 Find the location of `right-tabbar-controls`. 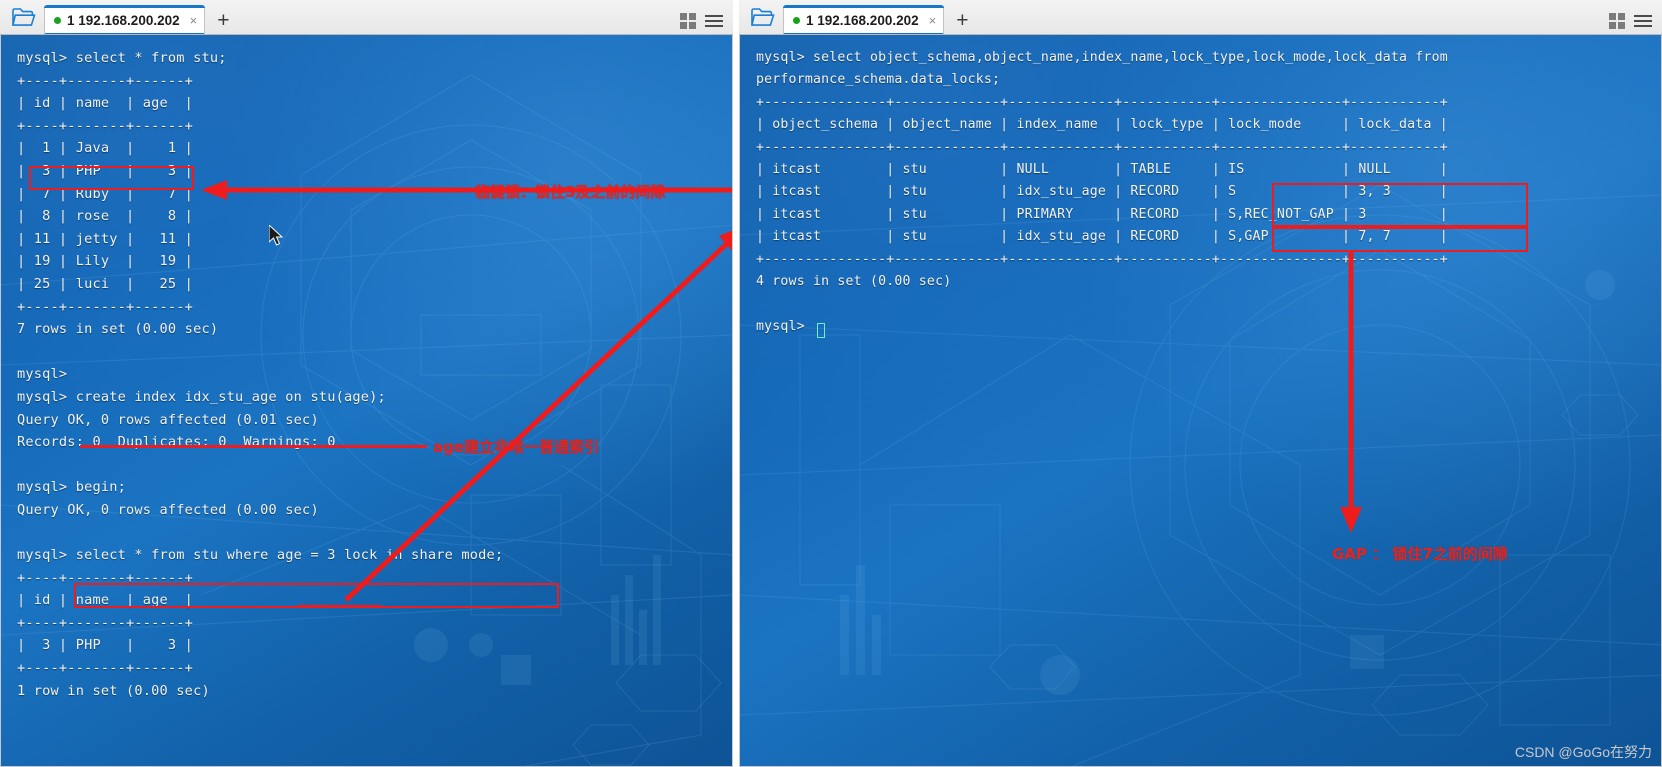

right-tabbar-controls is located at coordinates (1635, 23).